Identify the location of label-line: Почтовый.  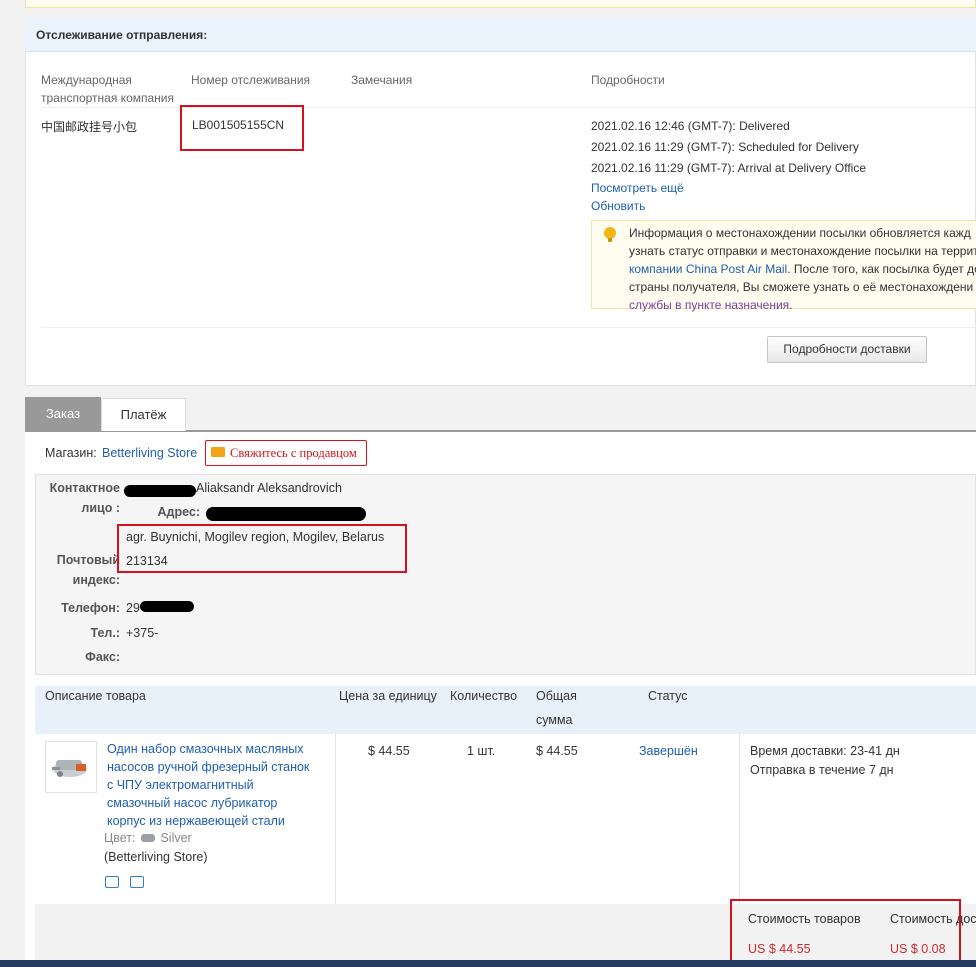
(88, 560).